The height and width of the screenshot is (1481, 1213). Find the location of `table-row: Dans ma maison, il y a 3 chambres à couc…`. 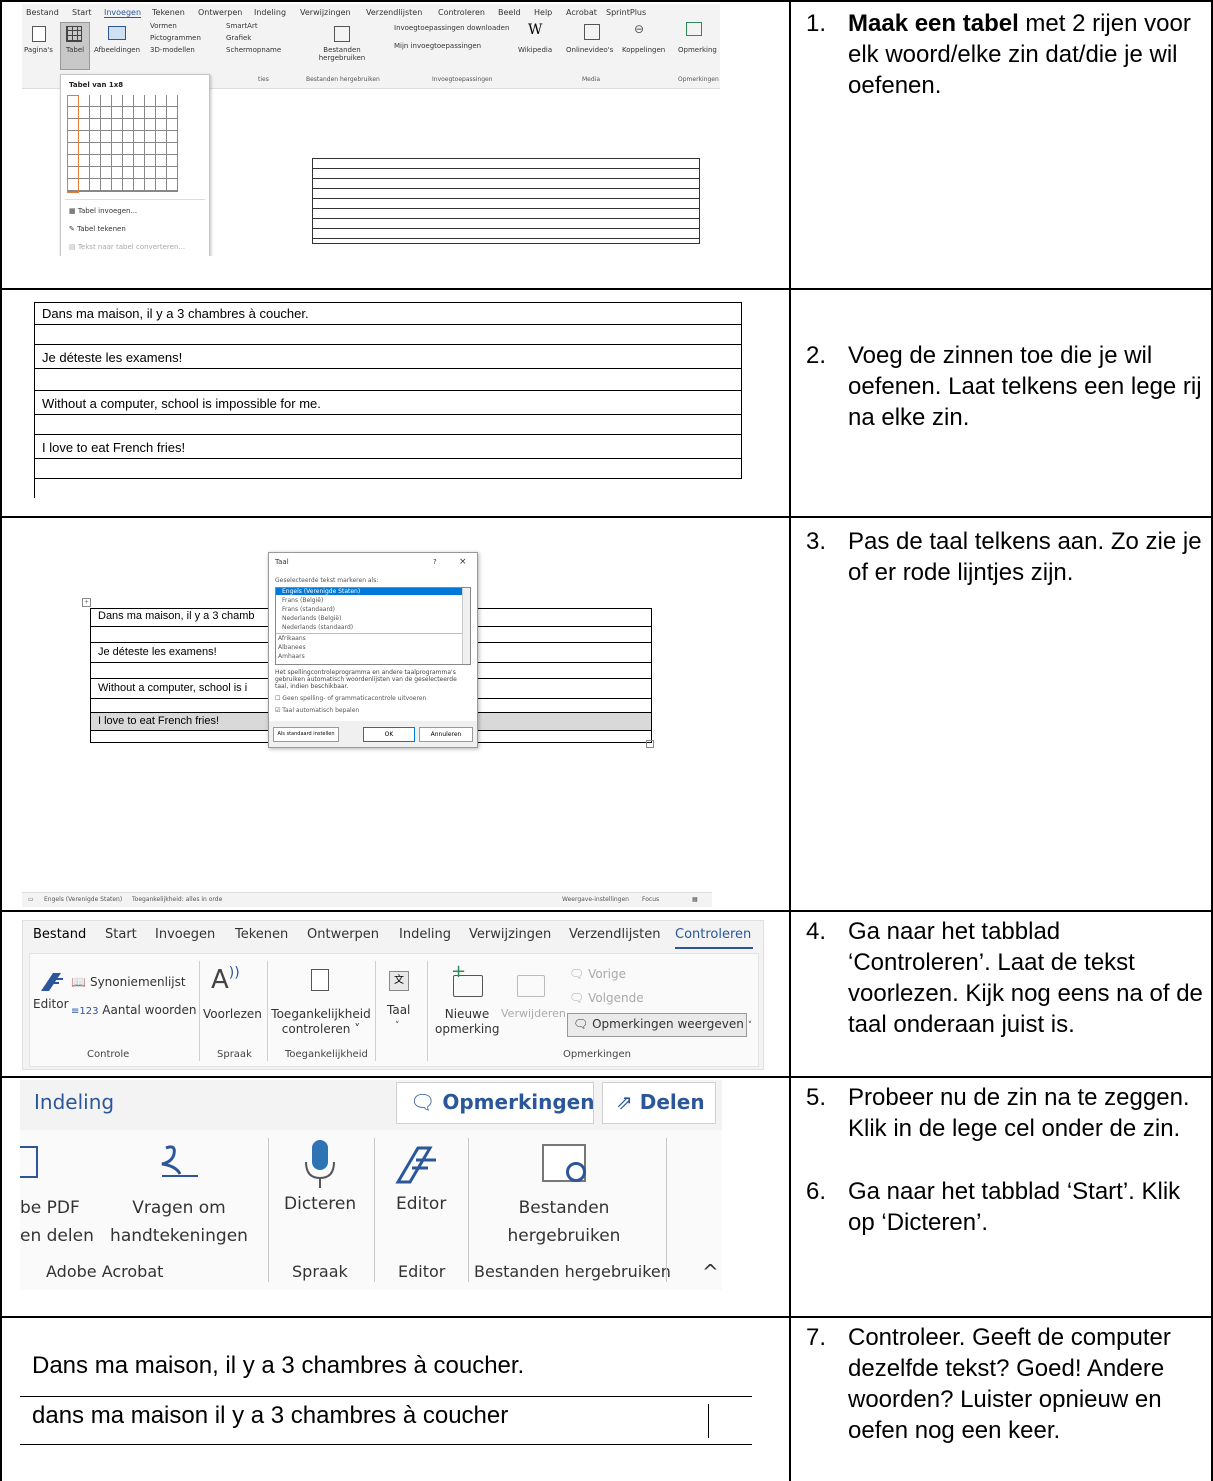

table-row: Dans ma maison, il y a 3 chambres à couc… is located at coordinates (175, 313).